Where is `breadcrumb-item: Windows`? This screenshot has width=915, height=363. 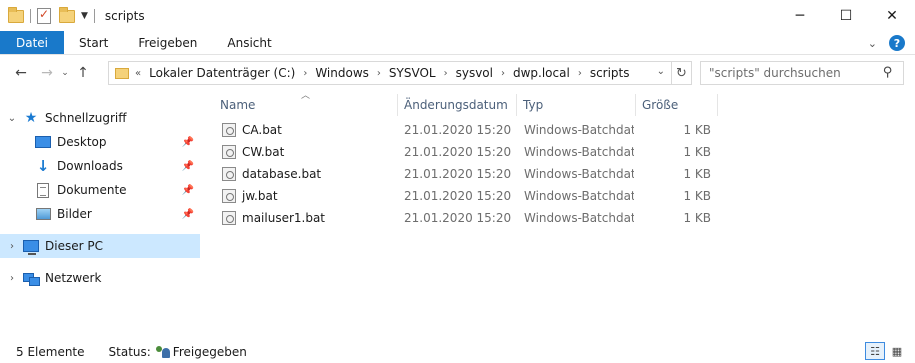 breadcrumb-item: Windows is located at coordinates (342, 73).